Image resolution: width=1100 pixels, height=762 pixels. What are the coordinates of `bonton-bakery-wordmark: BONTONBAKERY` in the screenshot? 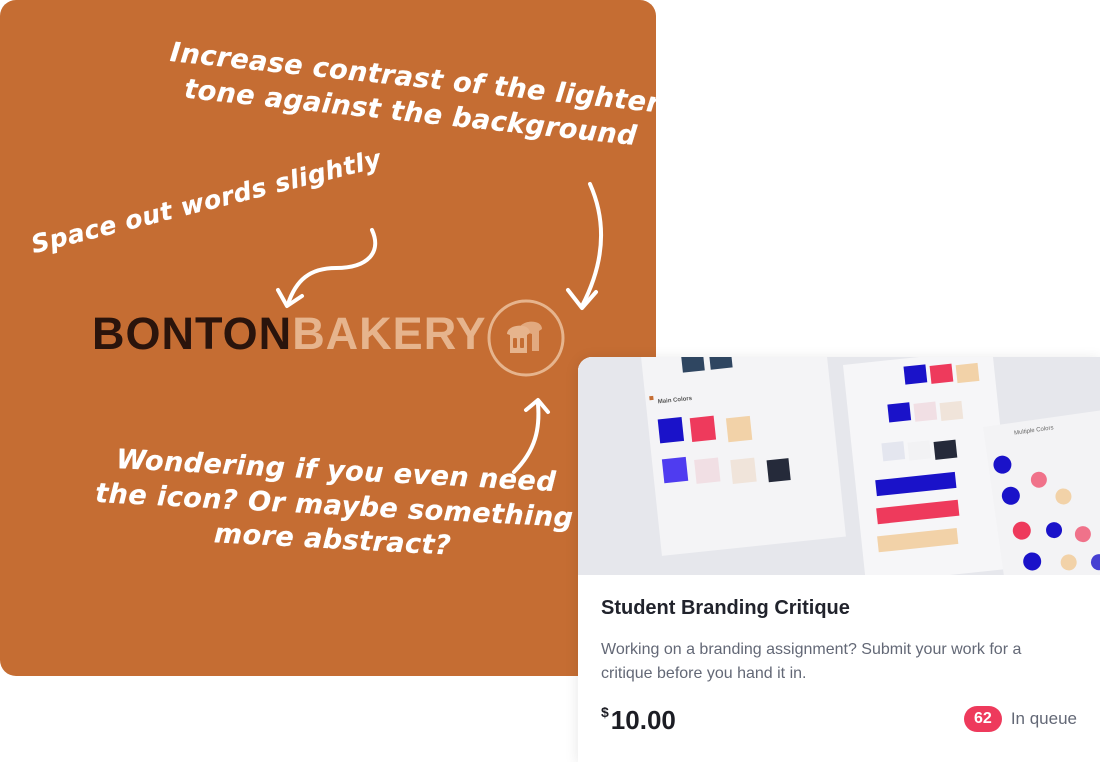 It's located at (289, 333).